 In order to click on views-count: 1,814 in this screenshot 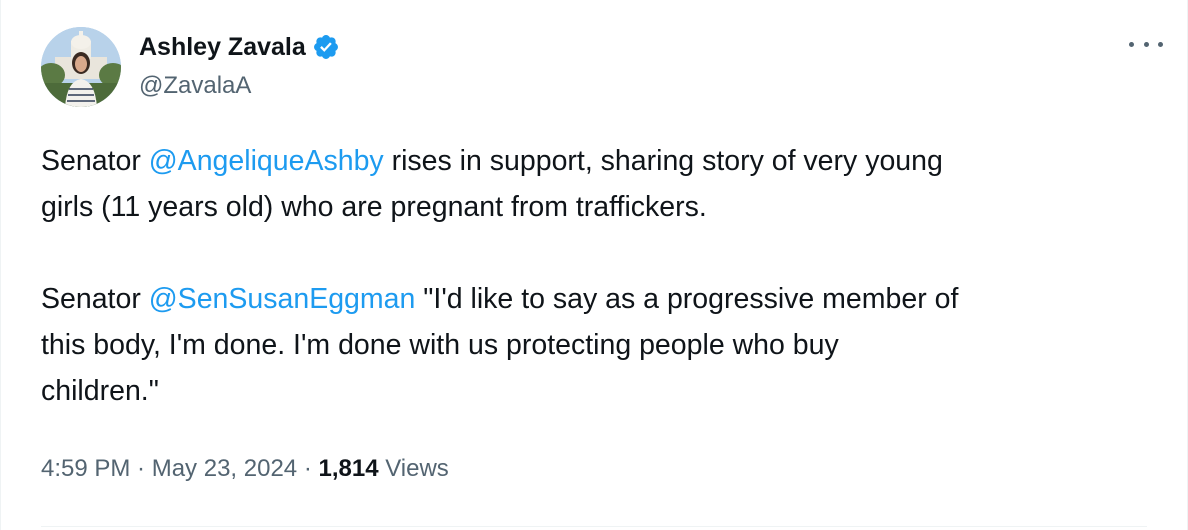, I will do `click(348, 468)`.